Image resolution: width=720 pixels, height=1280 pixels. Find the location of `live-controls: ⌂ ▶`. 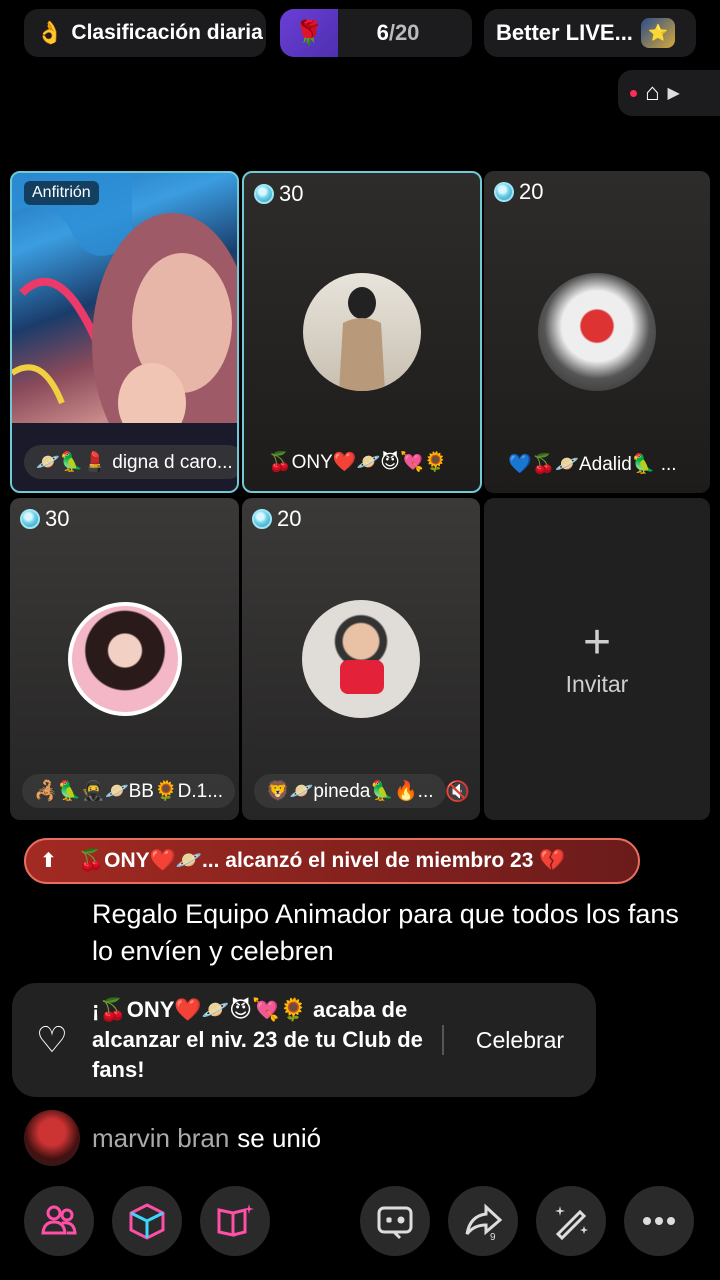

live-controls: ⌂ ▶ is located at coordinates (669, 93).